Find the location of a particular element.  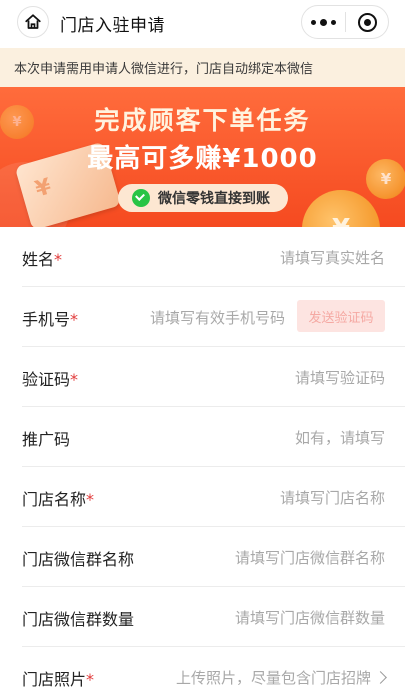

more-dots-icon-center is located at coordinates (323, 22).